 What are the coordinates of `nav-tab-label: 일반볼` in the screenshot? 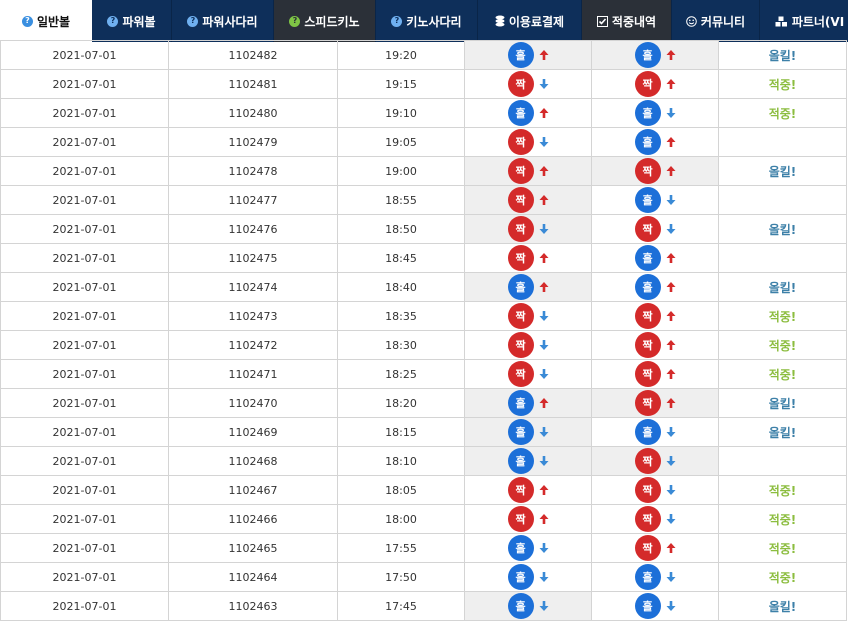 It's located at (53, 21).